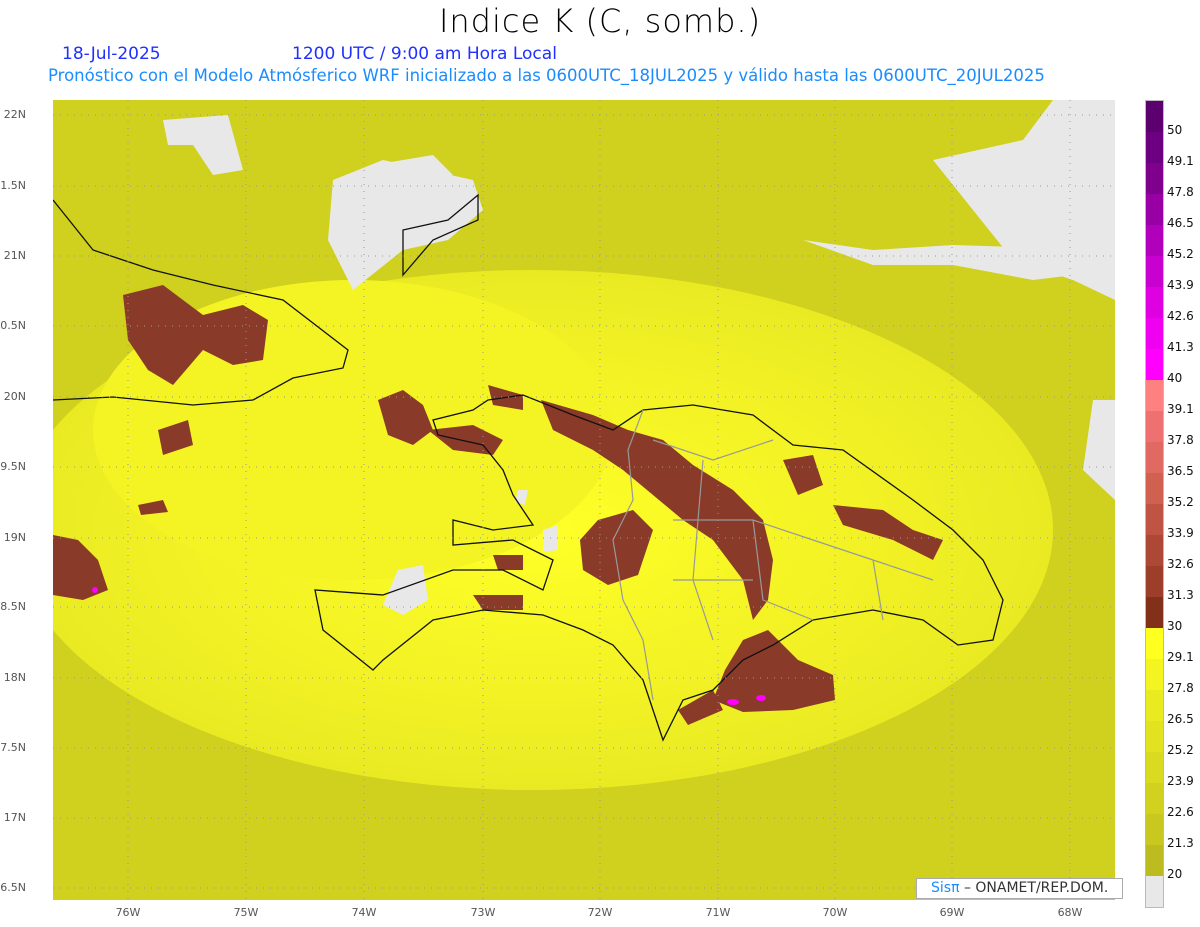  I want to click on color-scale-label: 20, so click(1175, 874).